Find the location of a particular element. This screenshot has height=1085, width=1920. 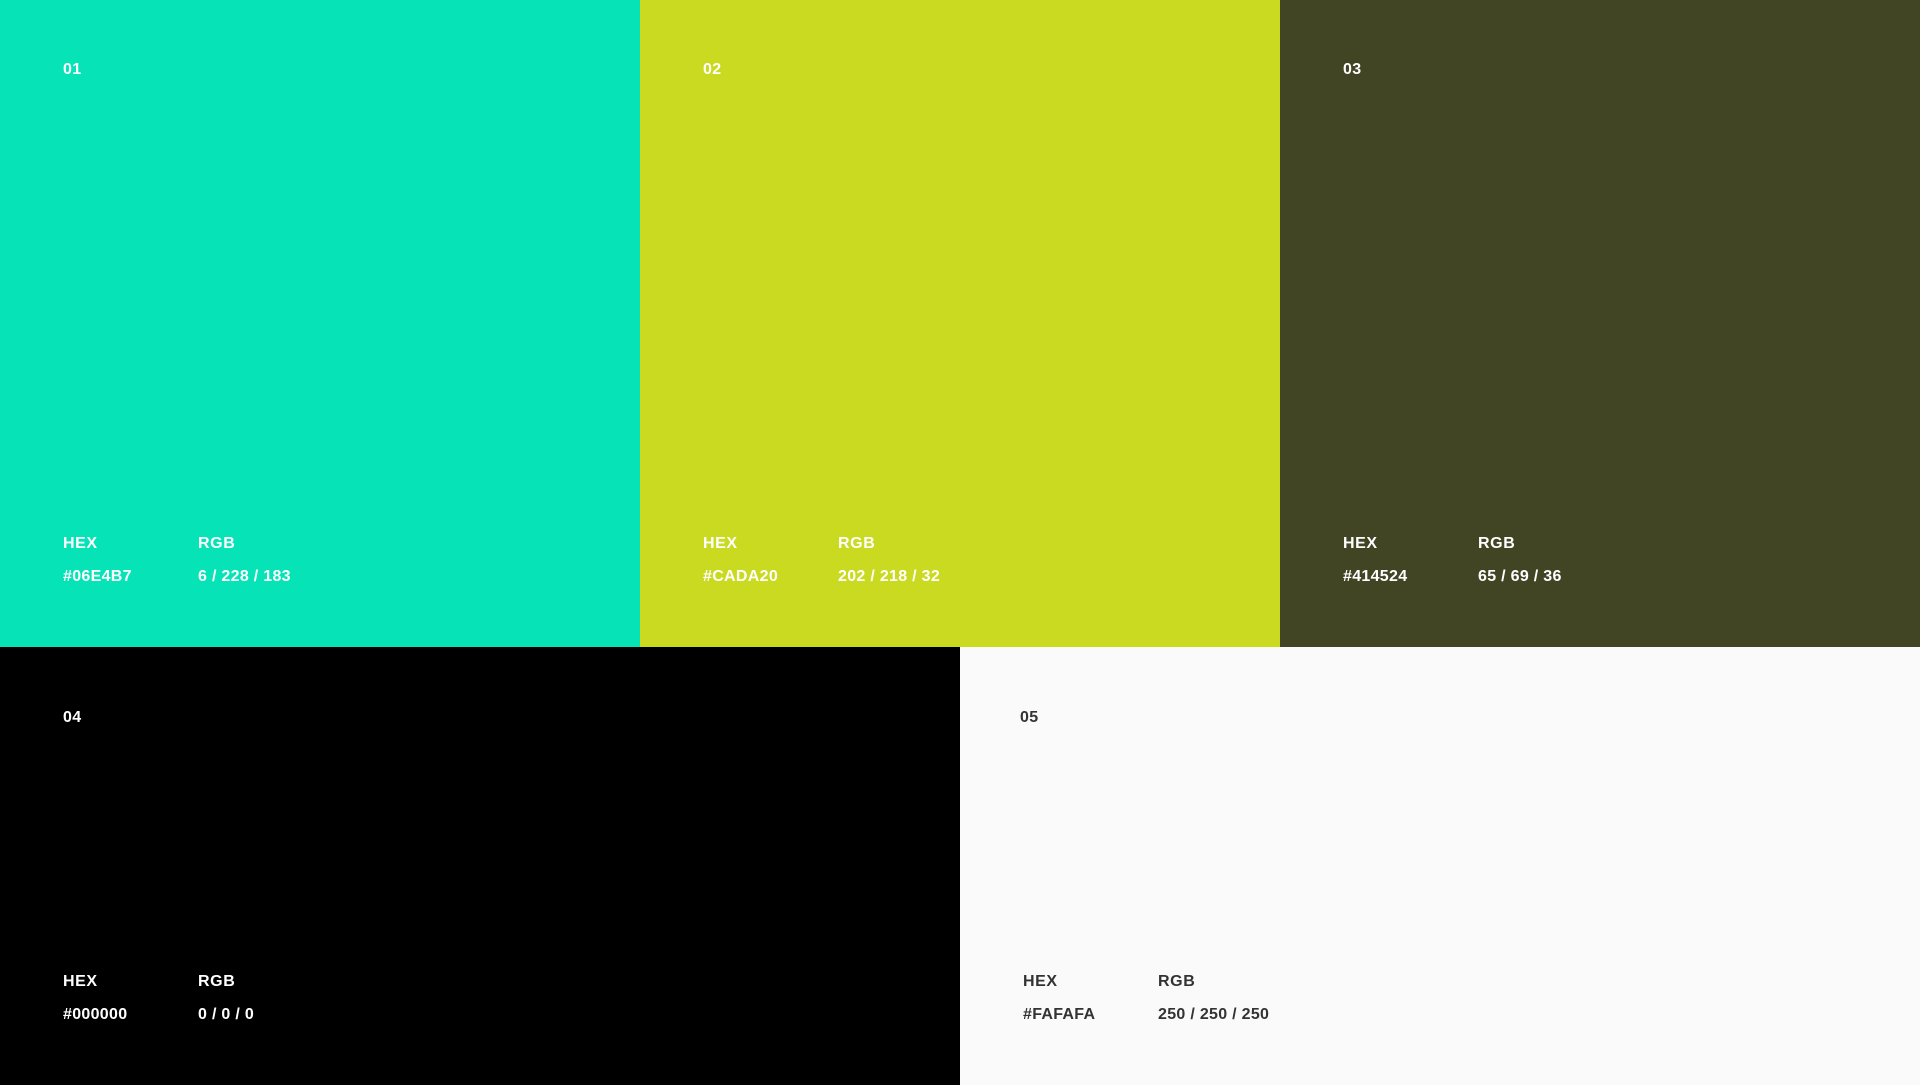

rgb-spec: RGB 202 / 218 / 32 is located at coordinates (905, 560).